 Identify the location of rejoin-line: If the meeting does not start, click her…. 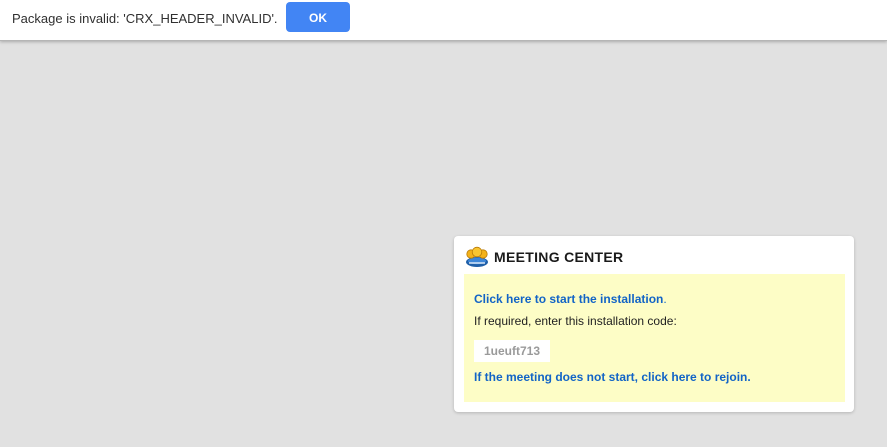
(612, 377).